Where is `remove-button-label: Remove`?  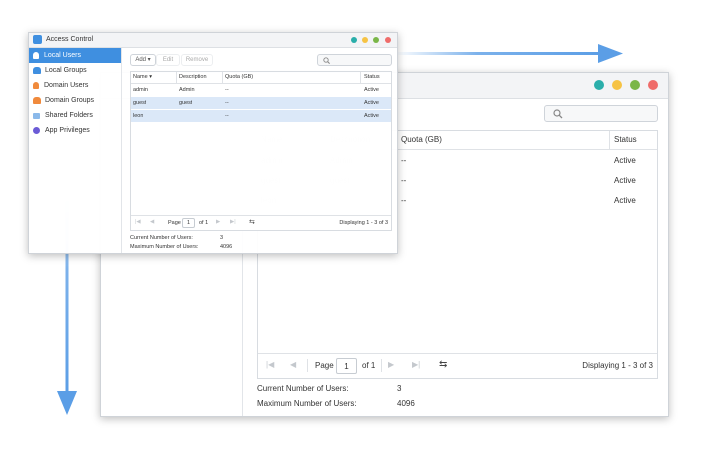
remove-button-label: Remove is located at coordinates (197, 60).